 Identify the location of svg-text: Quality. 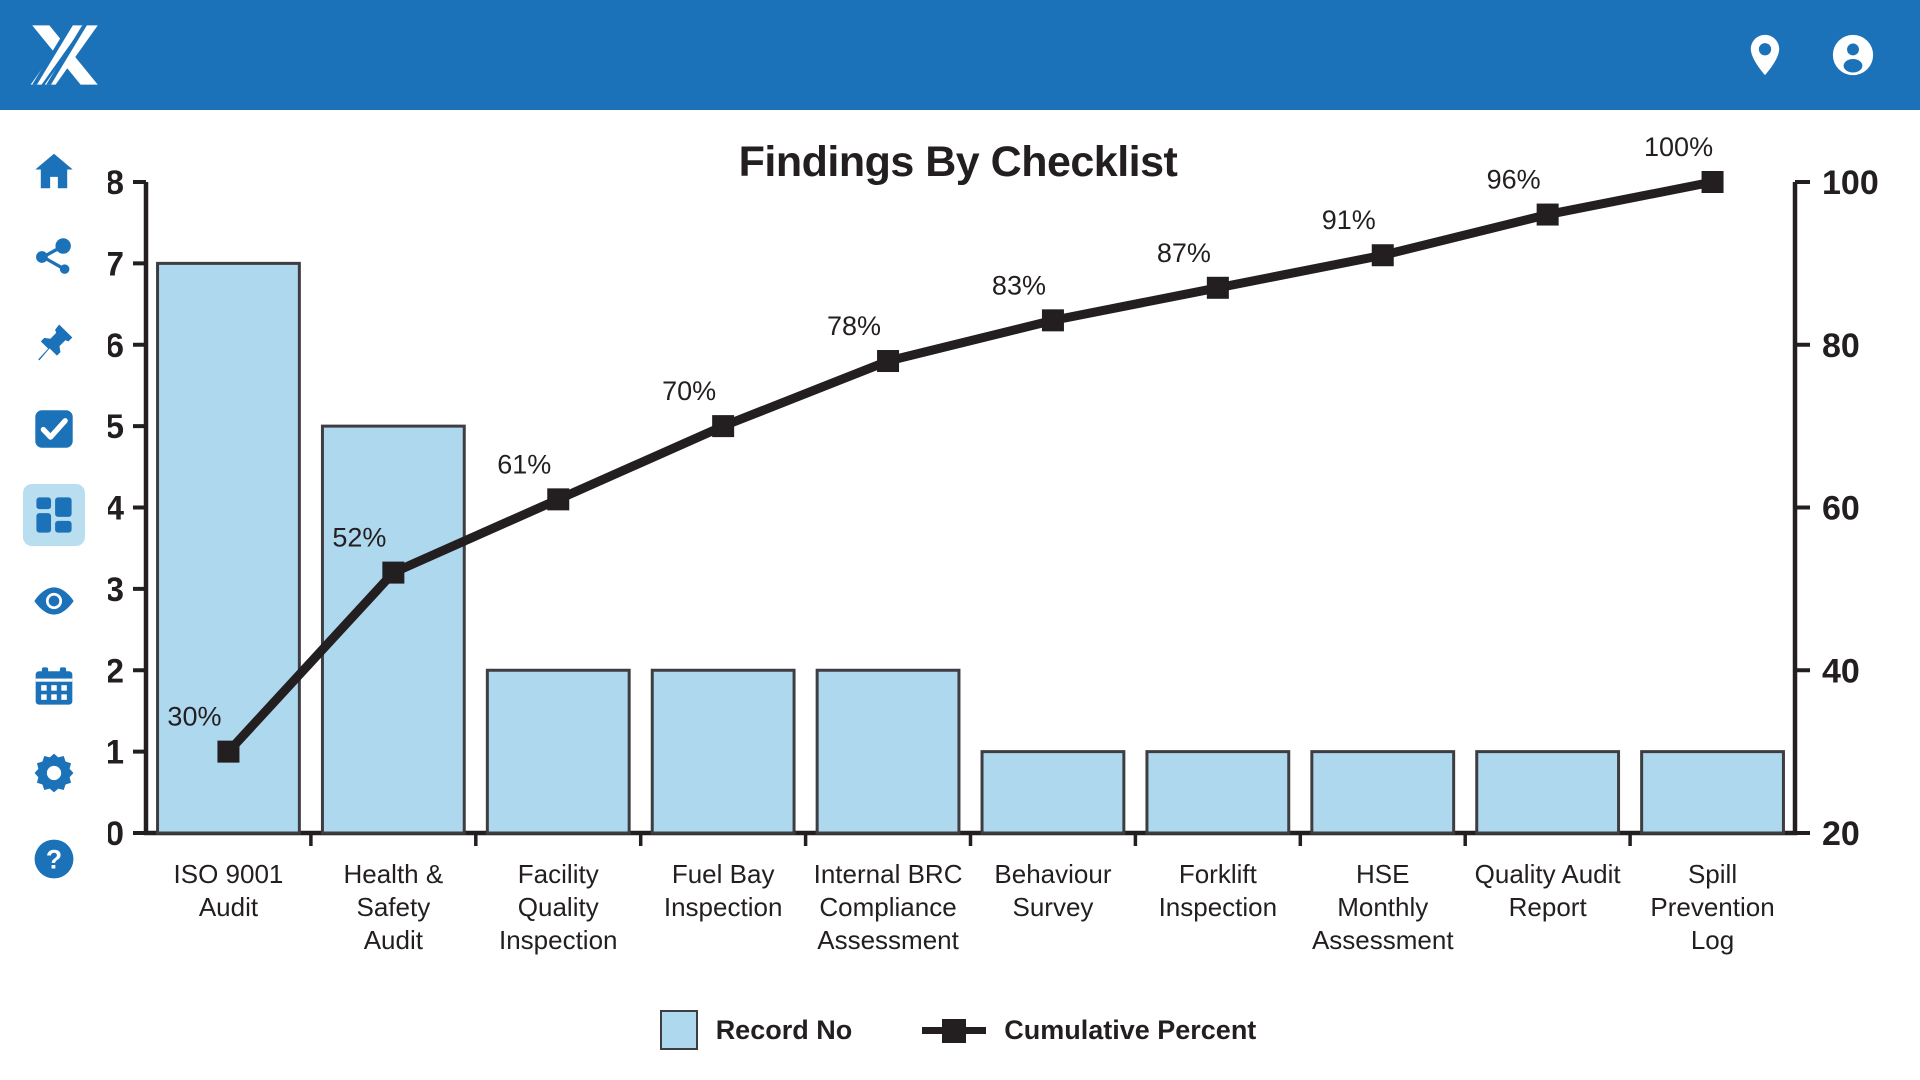
(558, 907).